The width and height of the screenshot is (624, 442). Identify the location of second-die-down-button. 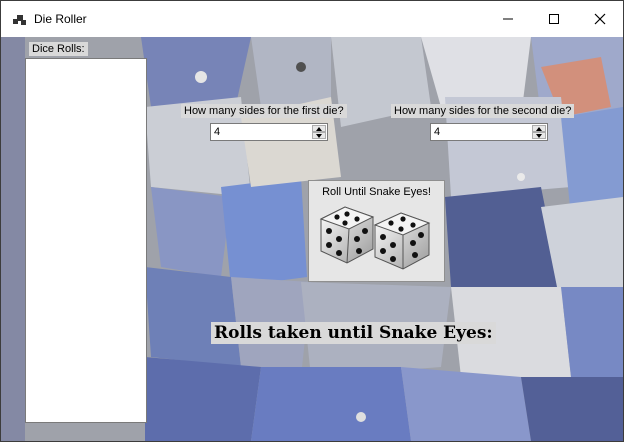
(539, 135).